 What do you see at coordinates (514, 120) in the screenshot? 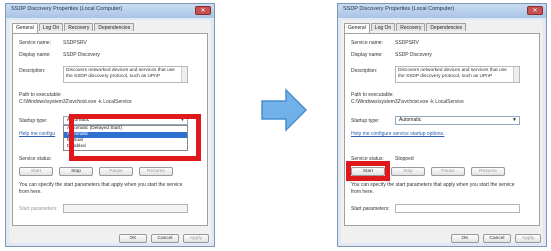
I see `chevron-down-icon: ▼` at bounding box center [514, 120].